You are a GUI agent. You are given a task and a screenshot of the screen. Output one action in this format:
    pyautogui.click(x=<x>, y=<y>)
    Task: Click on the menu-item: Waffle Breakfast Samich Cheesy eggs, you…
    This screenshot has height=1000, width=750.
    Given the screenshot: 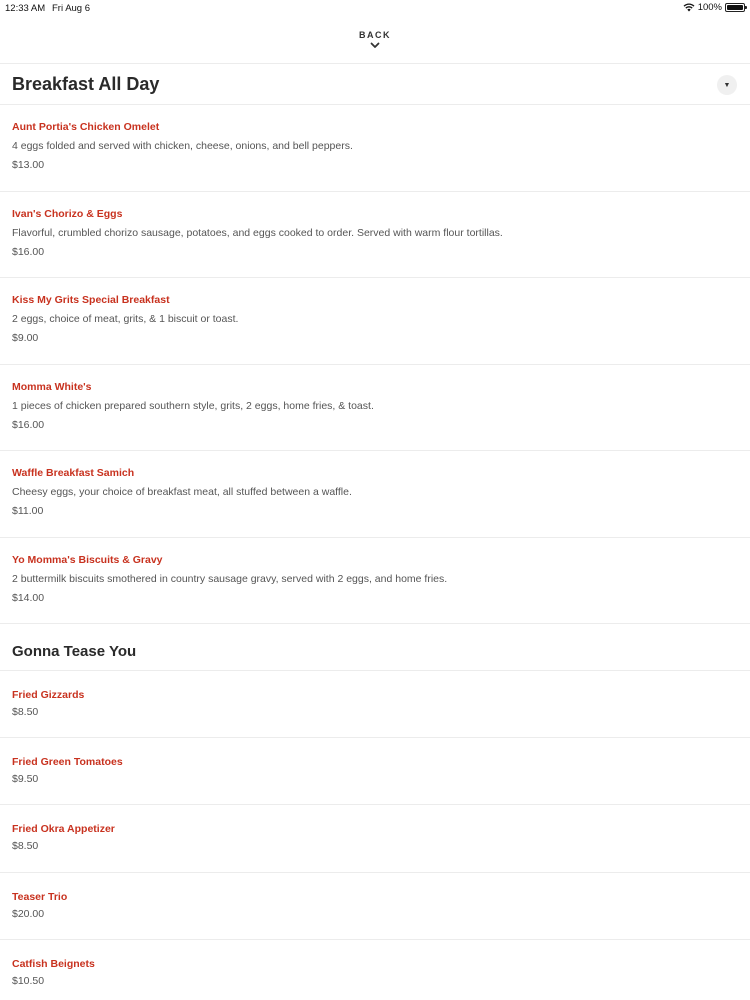 What is the action you would take?
    pyautogui.click(x=375, y=494)
    